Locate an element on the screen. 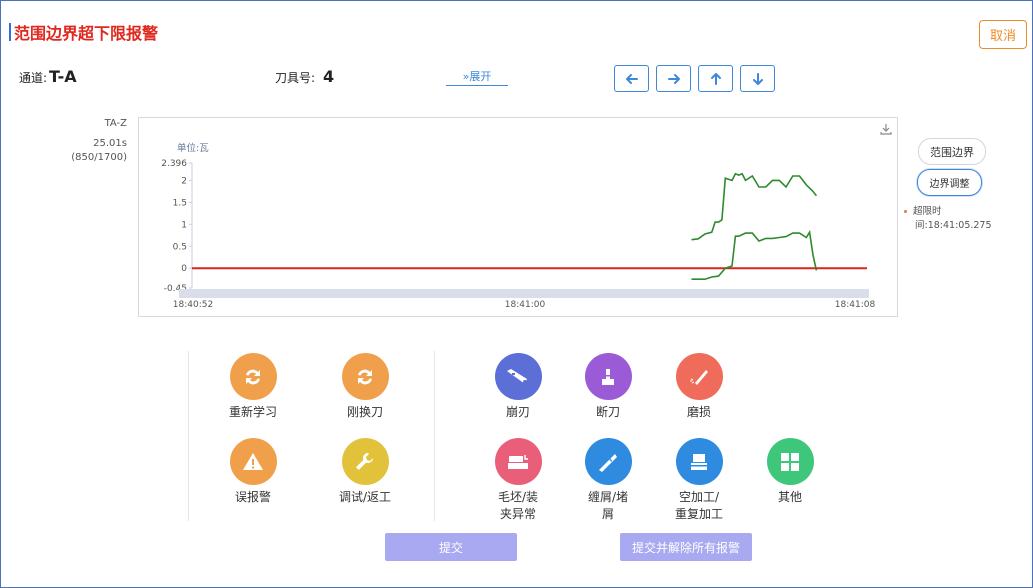  range-boundary-button: 范围边界 is located at coordinates (952, 151).